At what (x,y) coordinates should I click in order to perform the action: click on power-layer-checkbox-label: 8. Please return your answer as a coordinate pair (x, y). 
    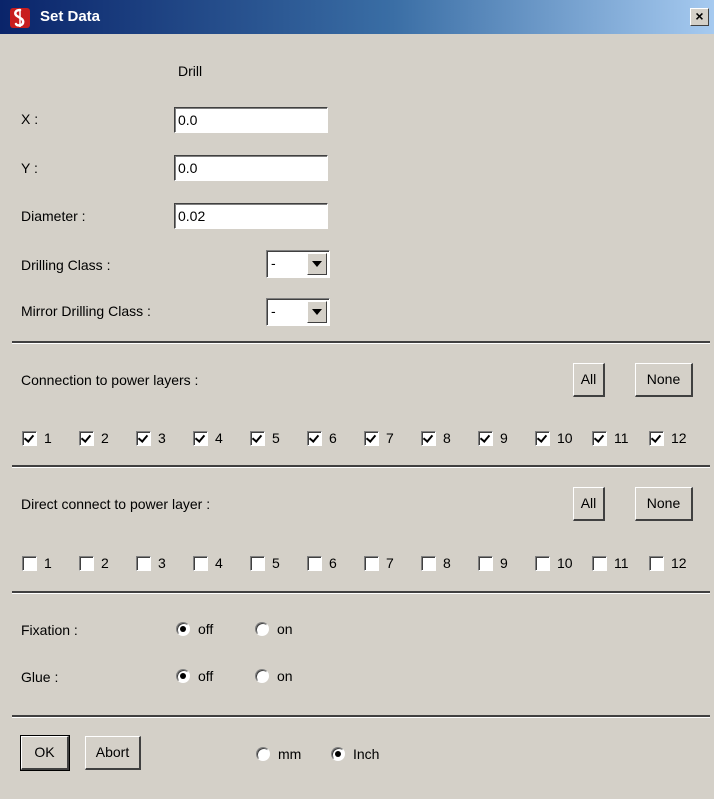
    Looking at the image, I should click on (447, 438).